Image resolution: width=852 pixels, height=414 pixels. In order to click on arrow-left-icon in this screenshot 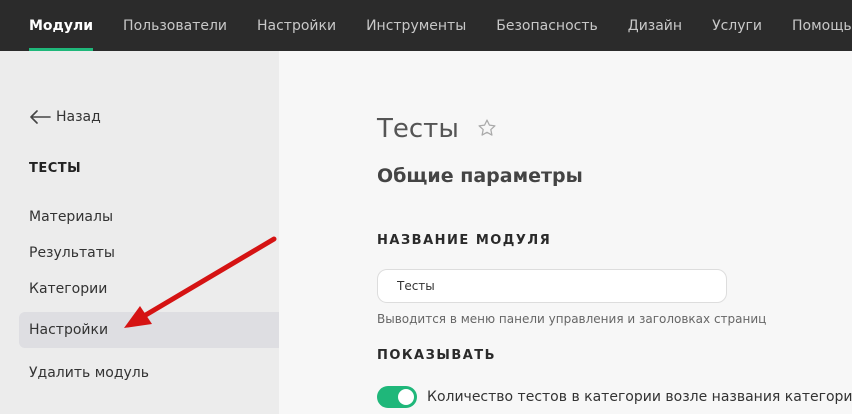, I will do `click(40, 117)`.